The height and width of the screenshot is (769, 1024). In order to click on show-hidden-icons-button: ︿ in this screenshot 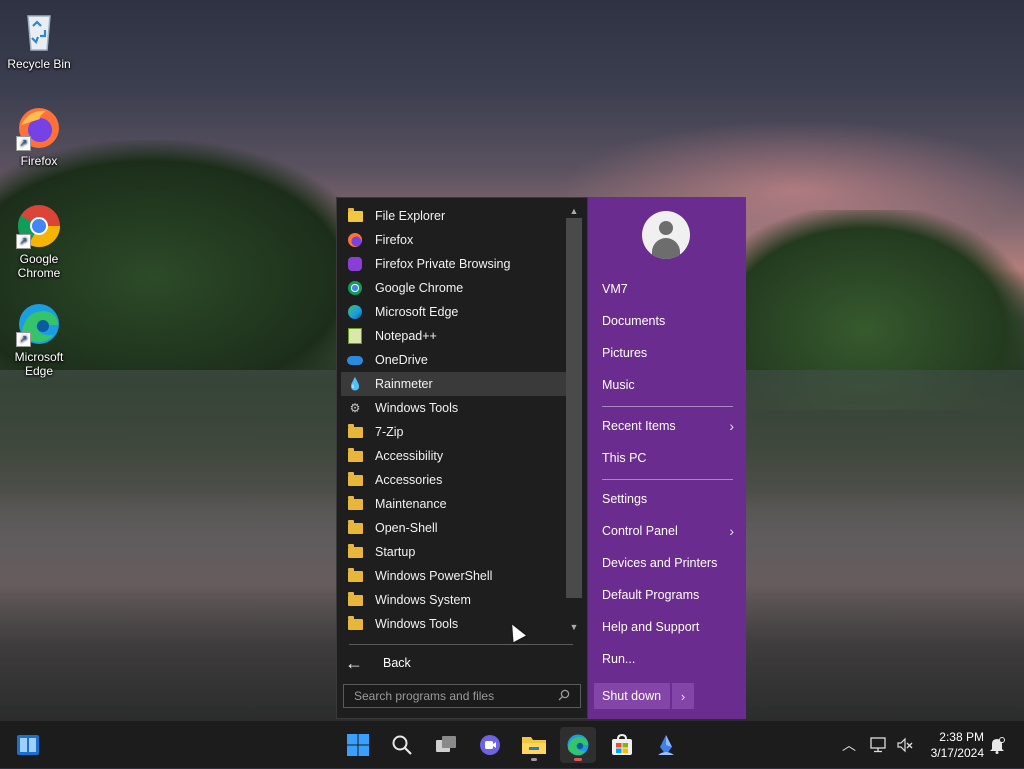, I will do `click(849, 745)`.